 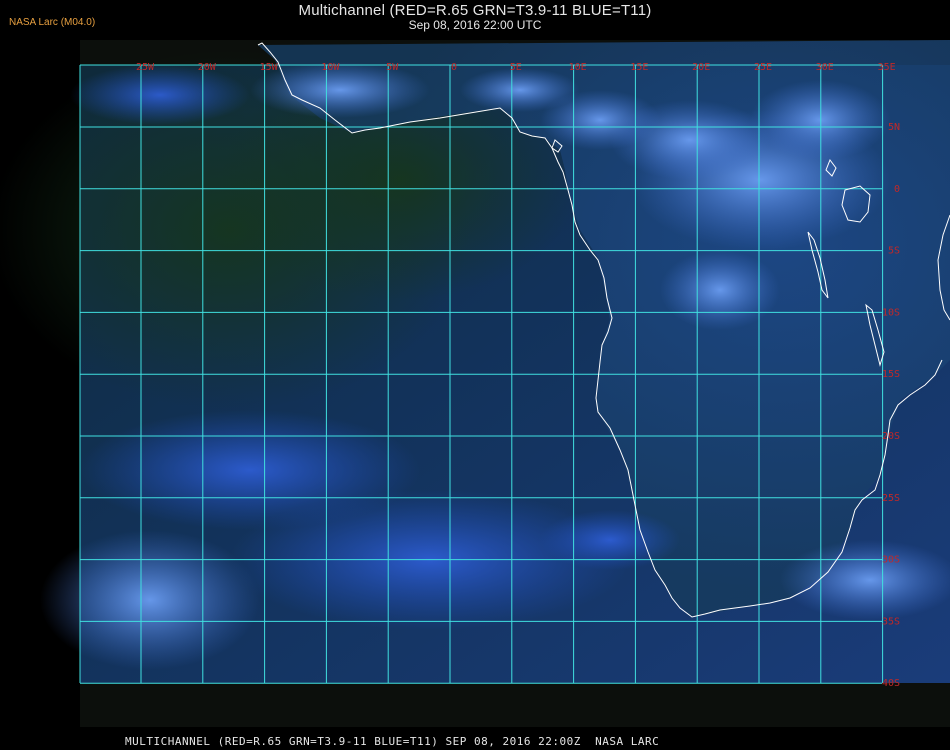 What do you see at coordinates (891, 312) in the screenshot?
I see `latitude-label: 10S` at bounding box center [891, 312].